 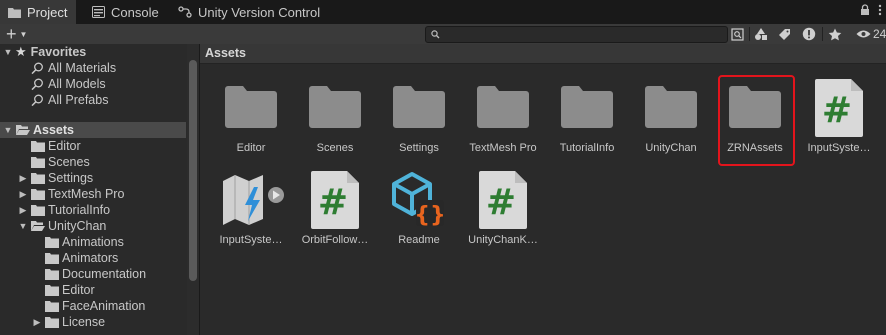 I want to click on selection-highlight-box, so click(x=756, y=120).